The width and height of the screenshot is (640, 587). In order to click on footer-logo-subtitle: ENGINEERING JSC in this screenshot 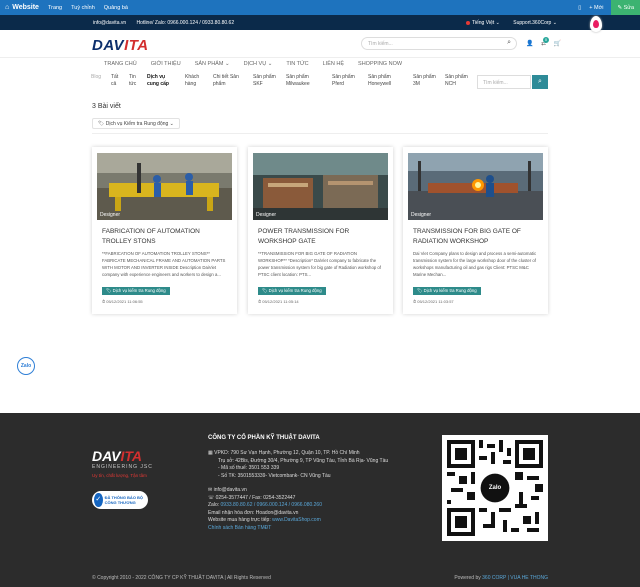, I will do `click(122, 467)`.